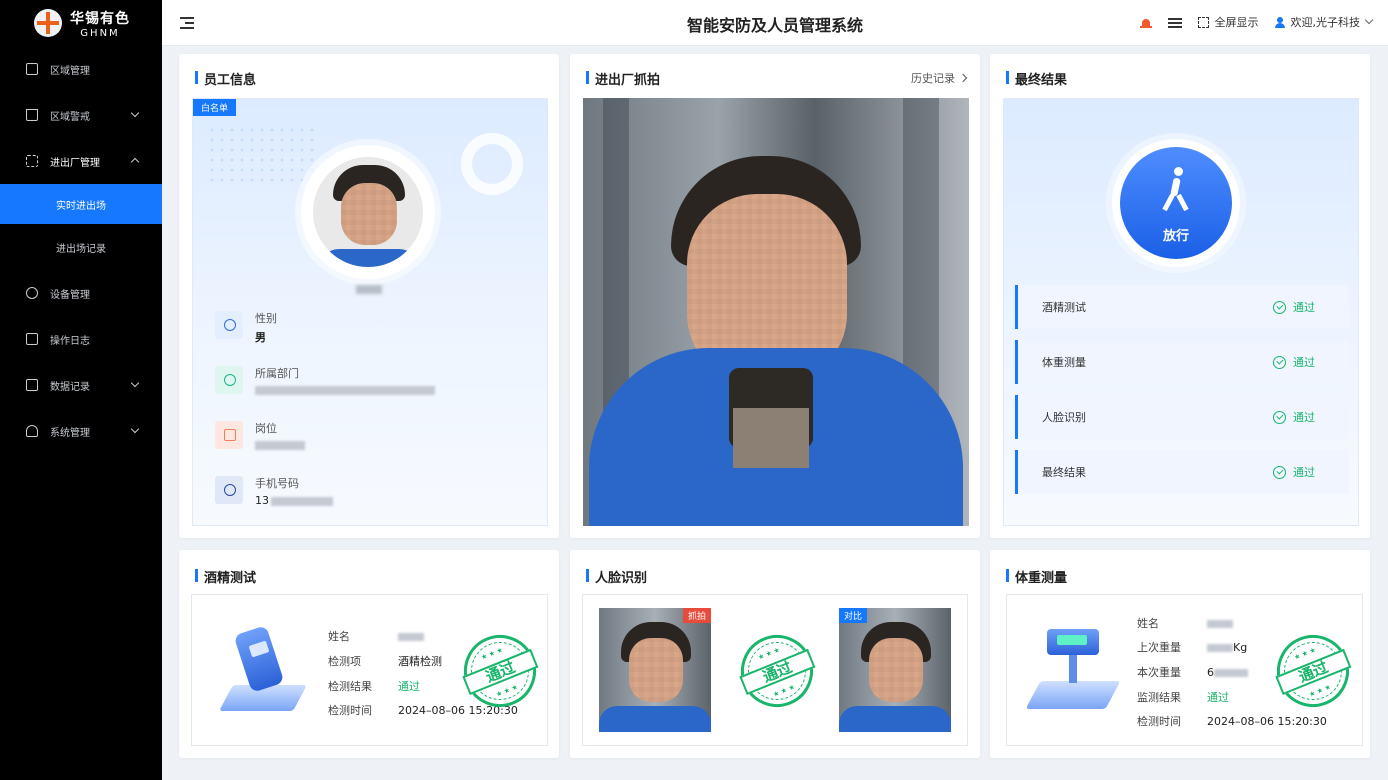 Image resolution: width=1388 pixels, height=780 pixels. Describe the element at coordinates (32, 115) in the screenshot. I see `warning-icon` at that location.